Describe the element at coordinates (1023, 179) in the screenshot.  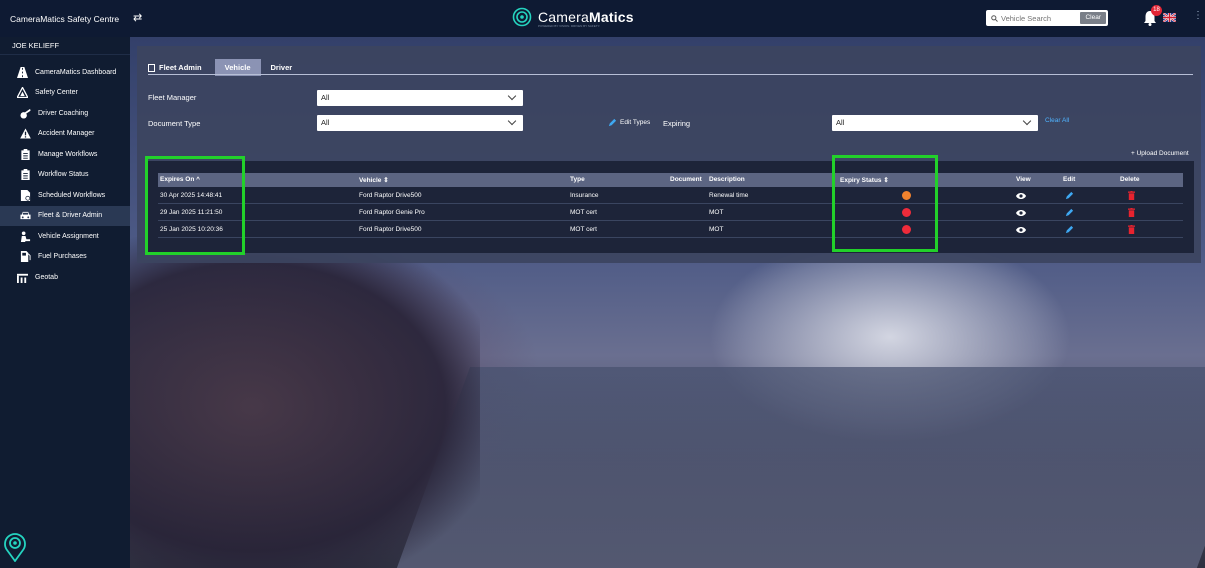
I see `column-view: View` at that location.